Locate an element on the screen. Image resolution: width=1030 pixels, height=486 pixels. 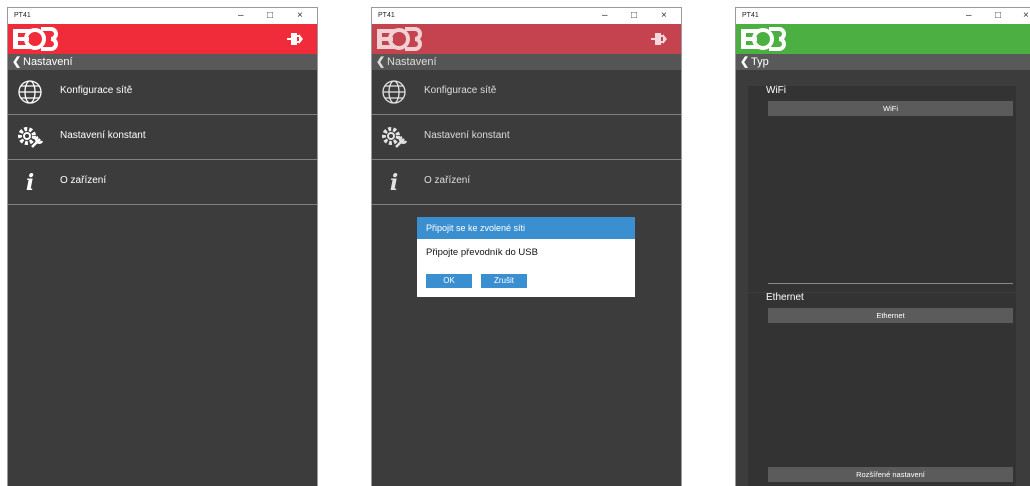
ethernet-panel: Ethernet Ethernet Rozšířené nastavení is located at coordinates (882, 389).